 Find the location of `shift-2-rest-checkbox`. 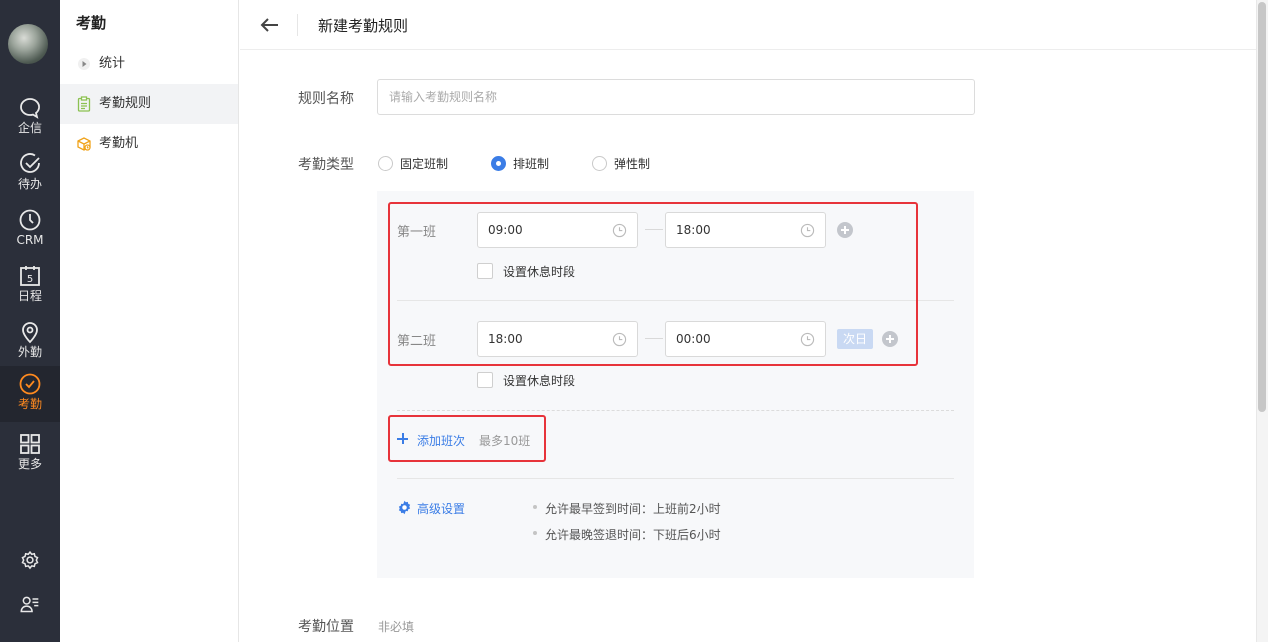

shift-2-rest-checkbox is located at coordinates (485, 380).